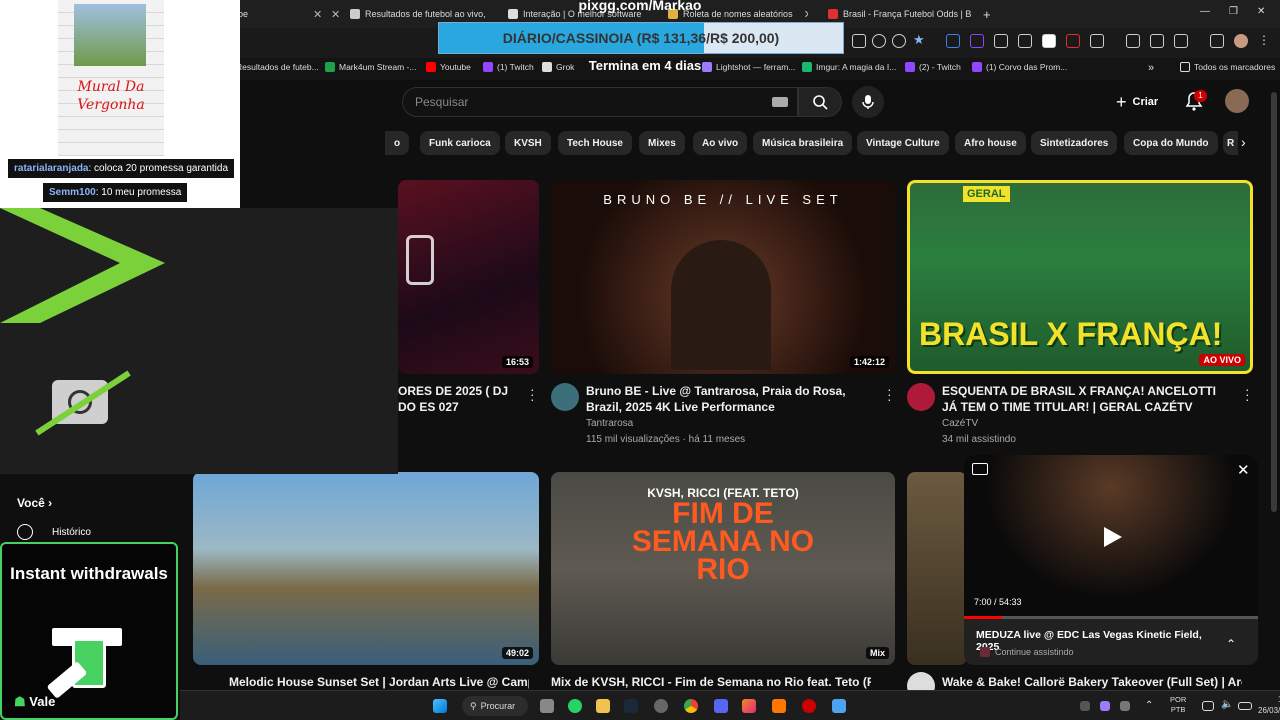 The height and width of the screenshot is (720, 1280). I want to click on chip: R, so click(1231, 143).